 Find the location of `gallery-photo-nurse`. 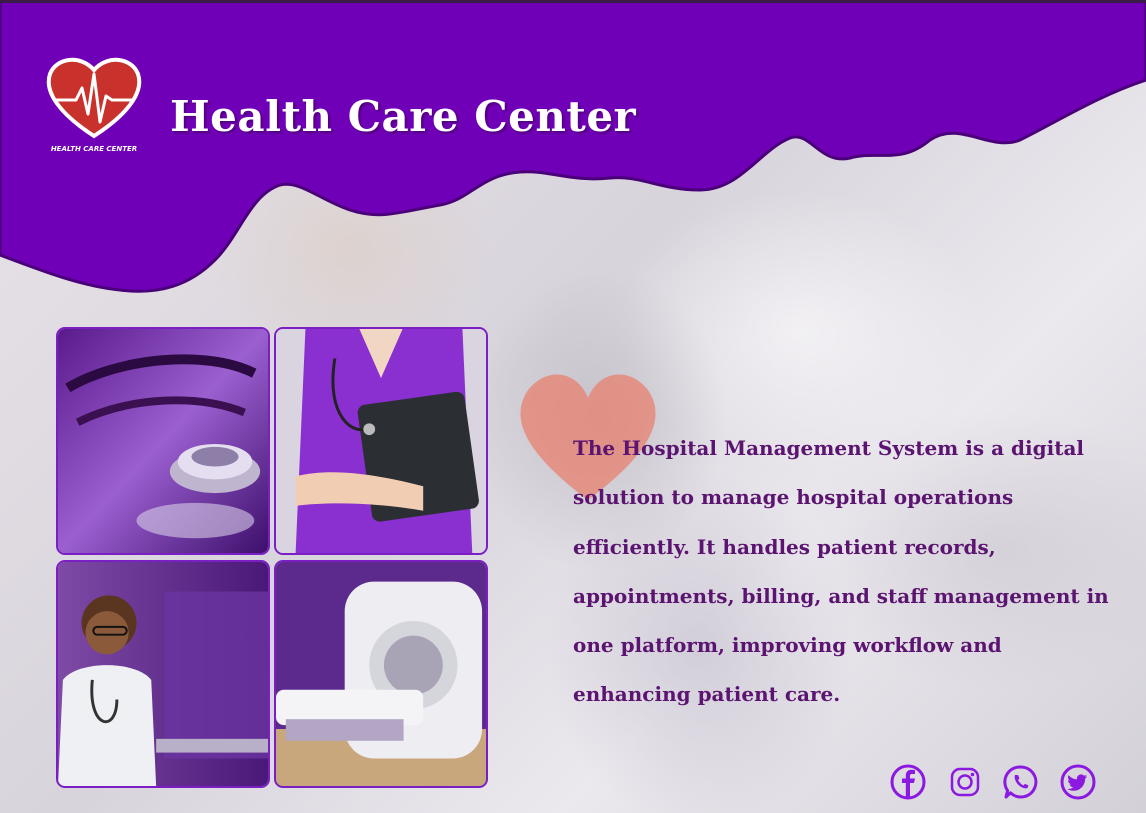

gallery-photo-nurse is located at coordinates (381, 441).